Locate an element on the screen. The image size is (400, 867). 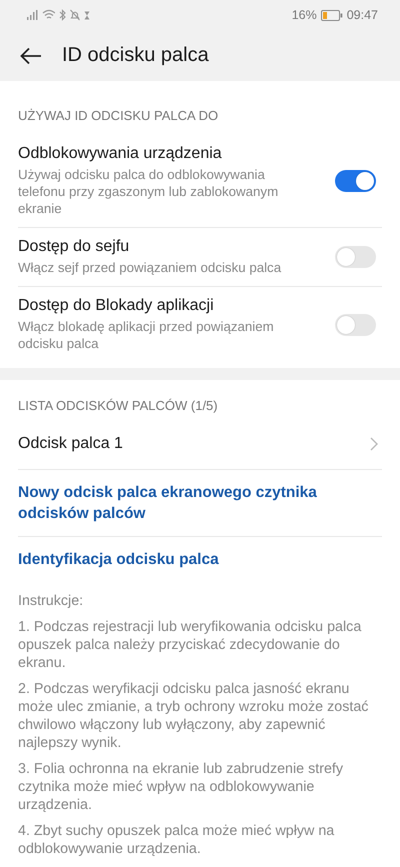
battery-icon is located at coordinates (331, 15).